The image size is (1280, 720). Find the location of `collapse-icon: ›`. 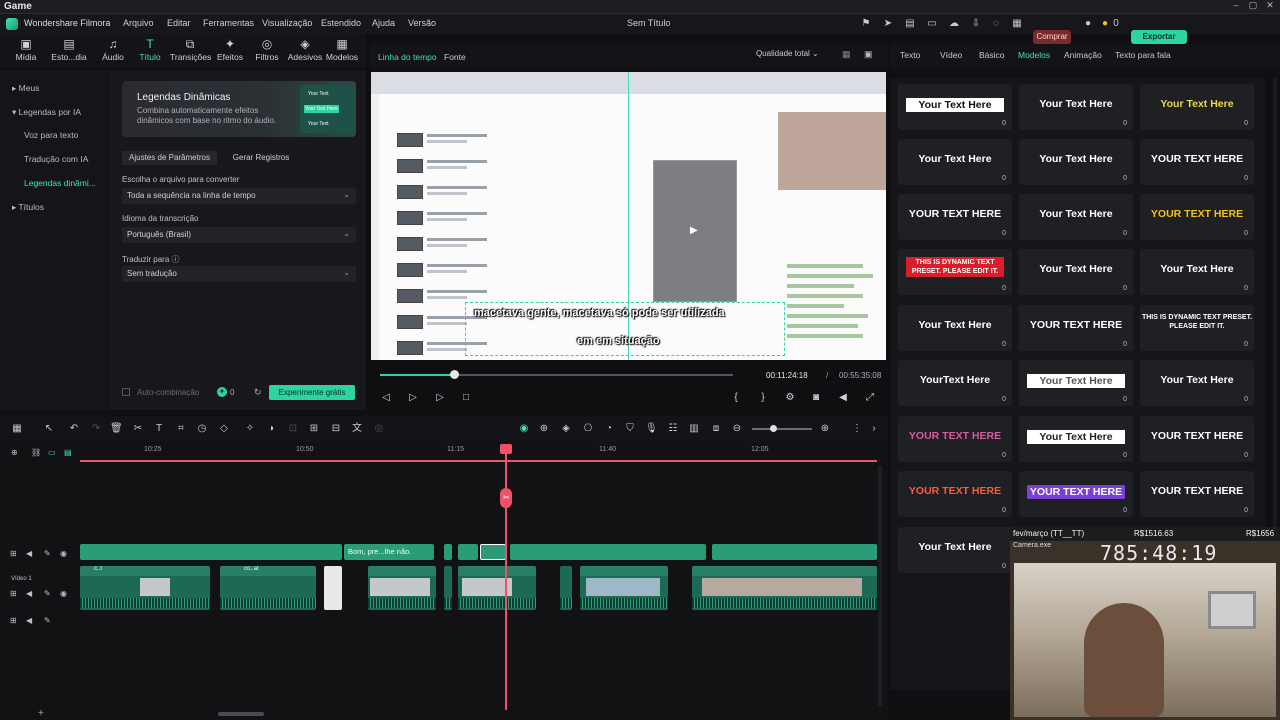

collapse-icon: › is located at coordinates (874, 429).